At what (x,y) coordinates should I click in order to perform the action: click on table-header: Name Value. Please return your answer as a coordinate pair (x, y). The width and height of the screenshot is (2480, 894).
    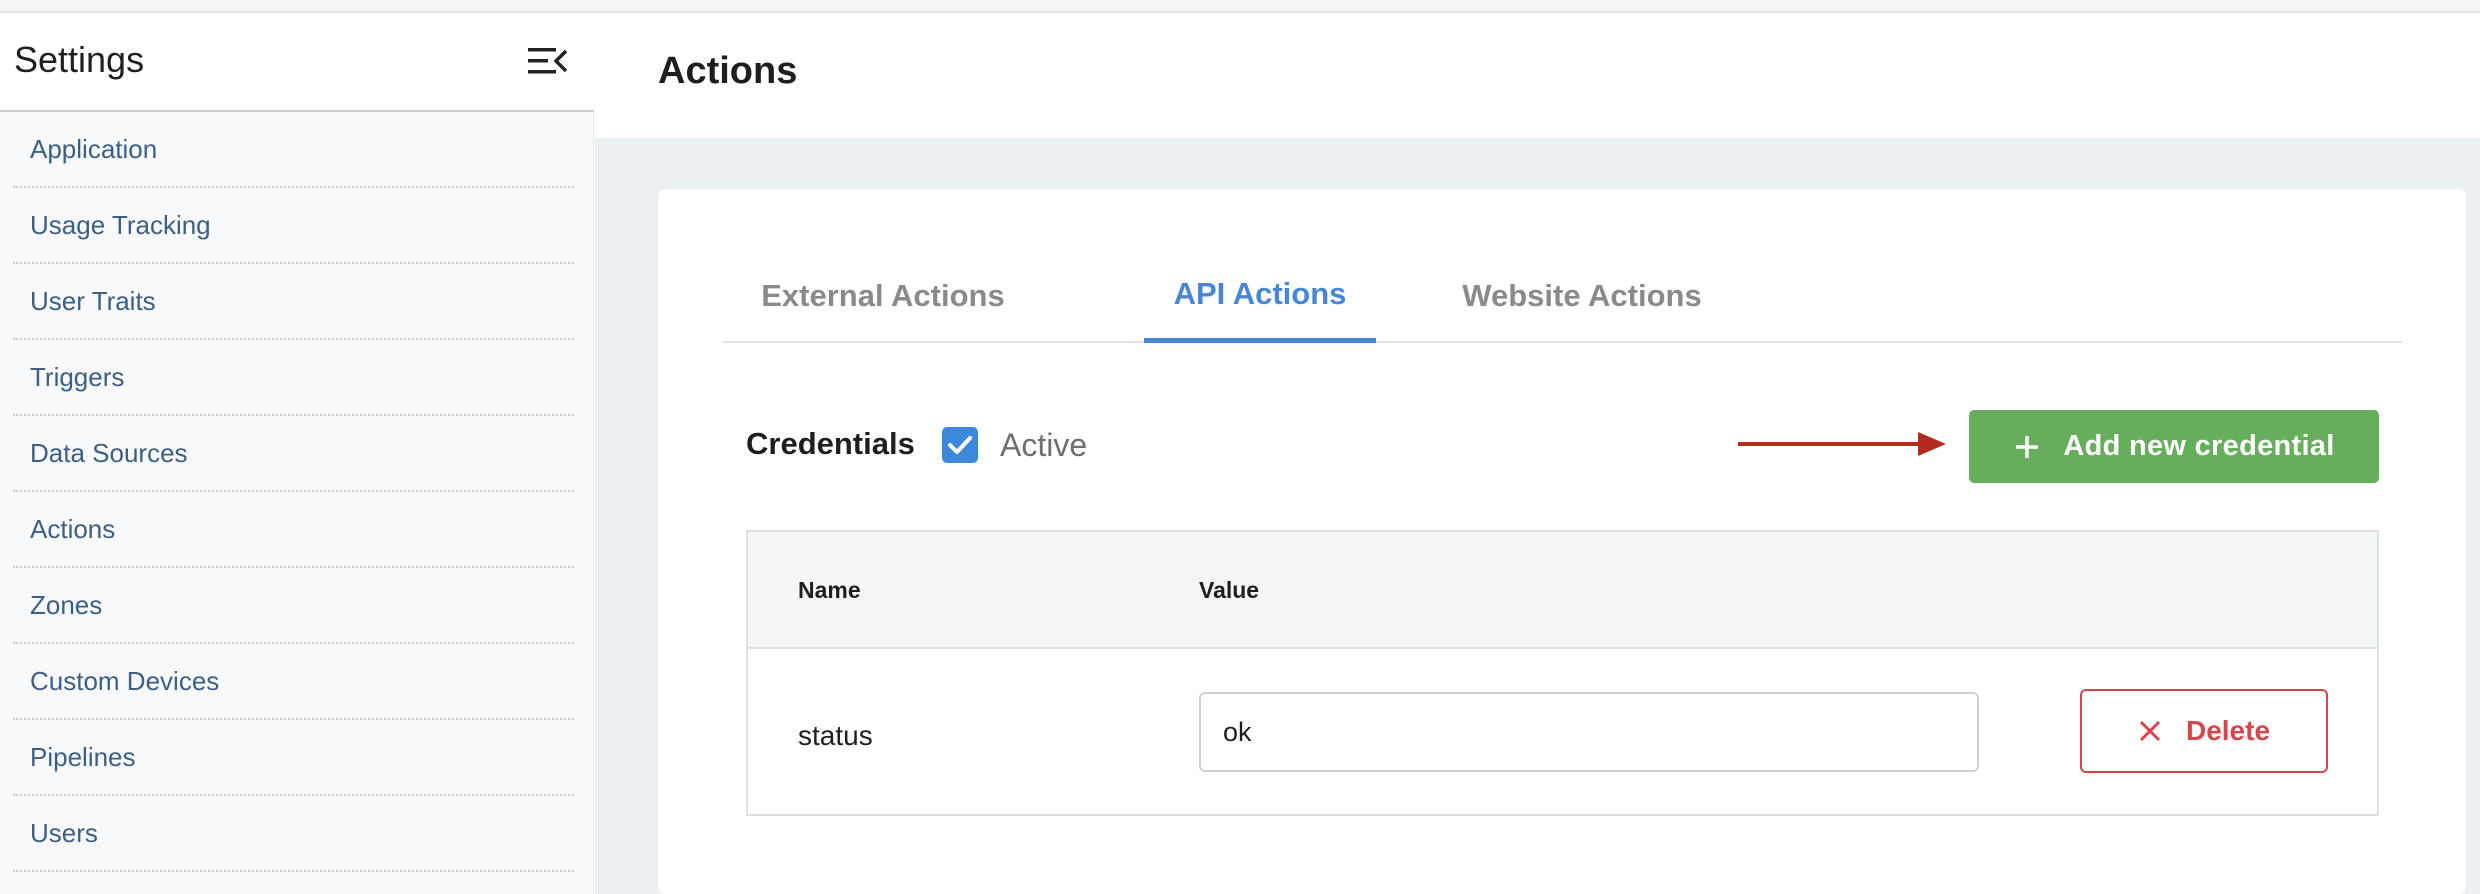
    Looking at the image, I should click on (1562, 590).